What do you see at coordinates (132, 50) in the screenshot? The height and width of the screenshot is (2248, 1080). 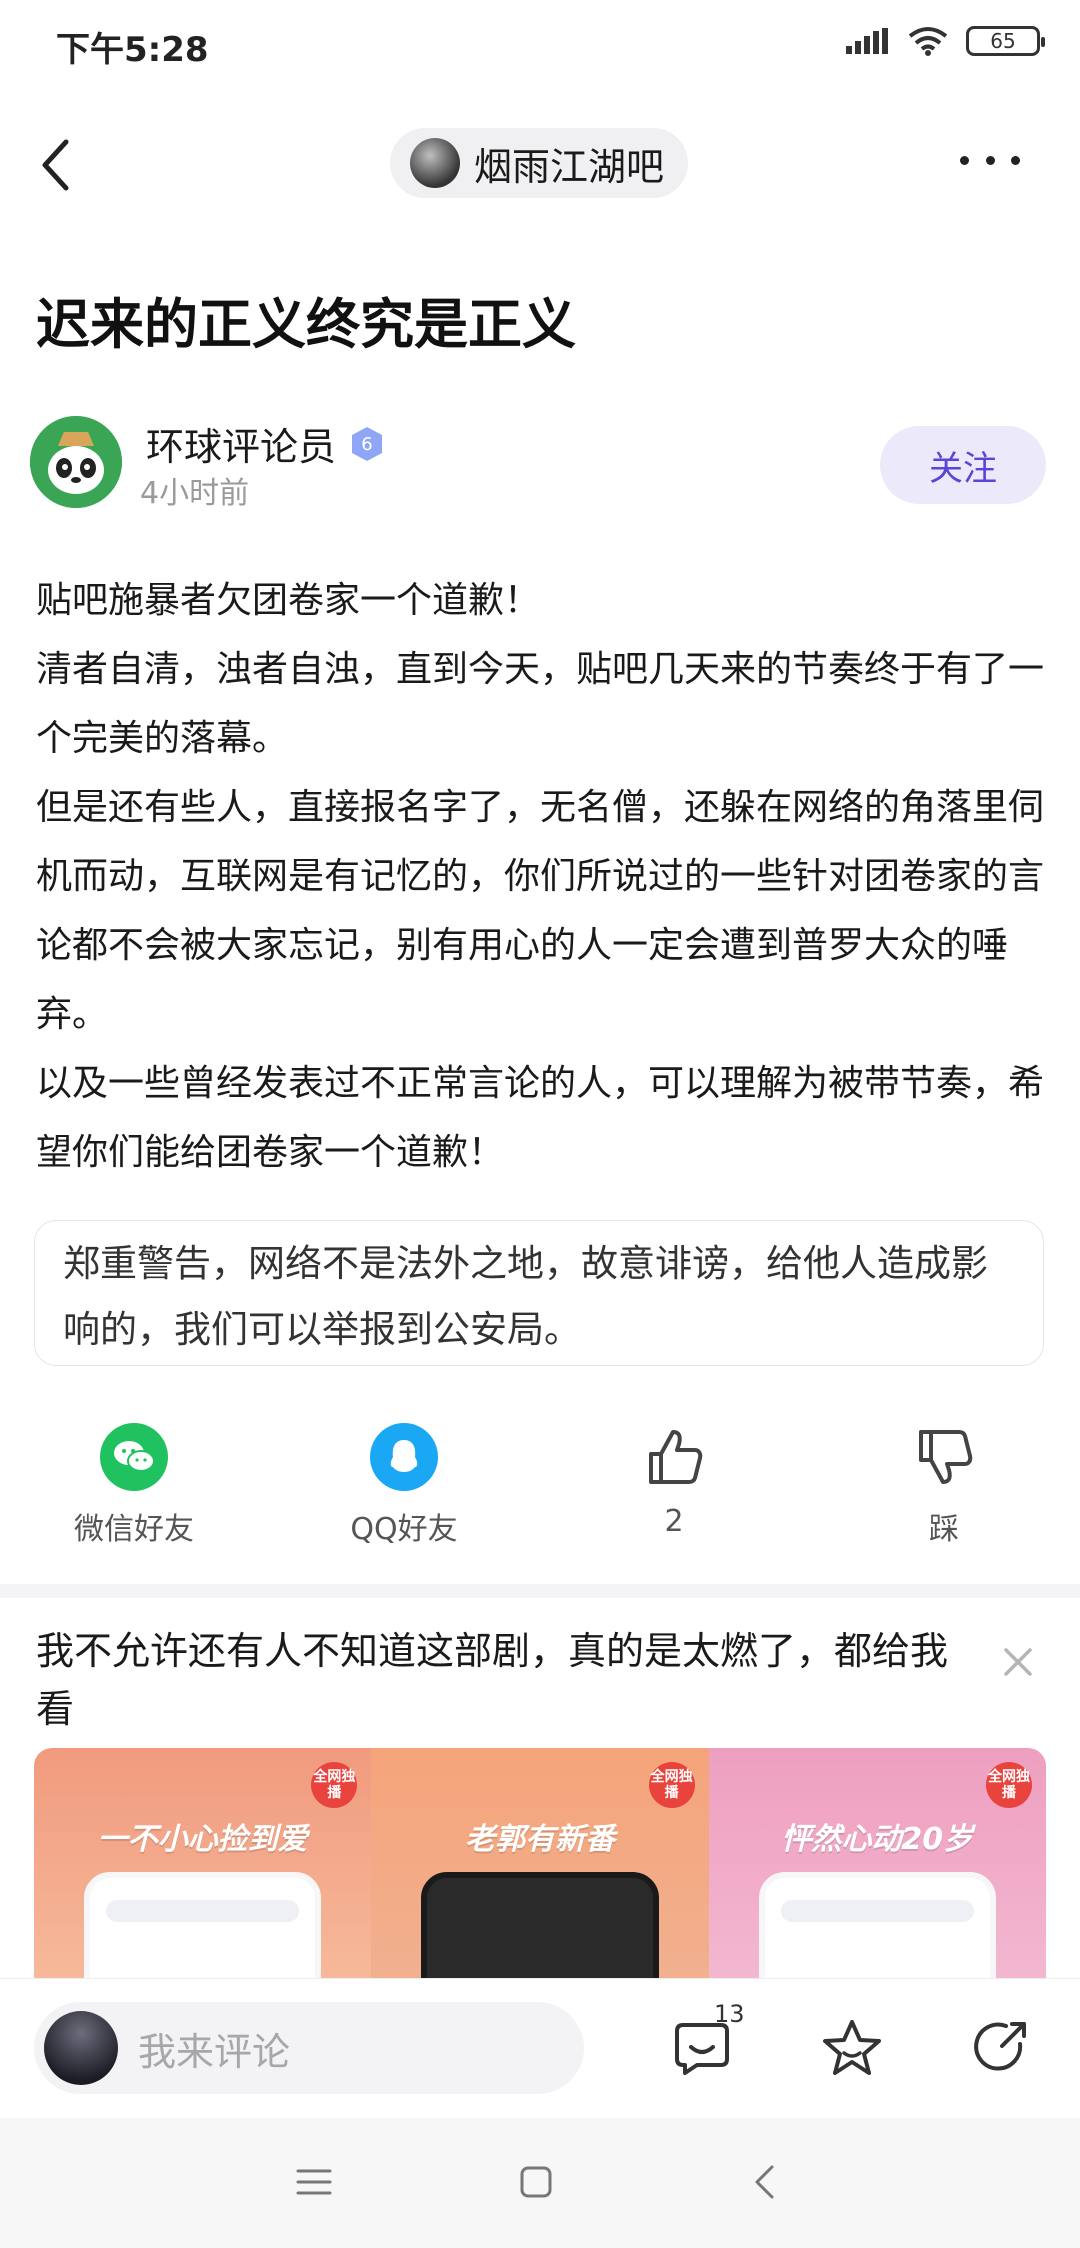 I see `status-time: 下午5:28` at bounding box center [132, 50].